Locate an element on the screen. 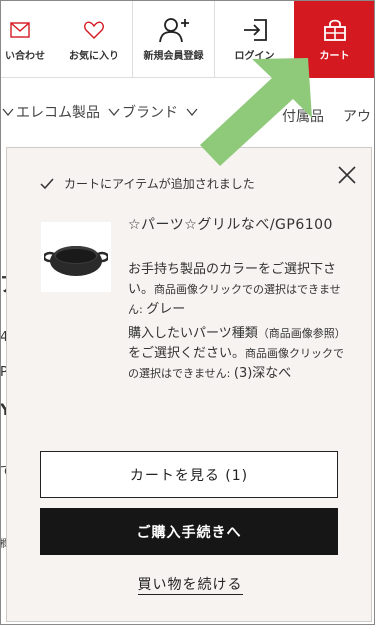  contact-link: い合わせ is located at coordinates (25, 39).